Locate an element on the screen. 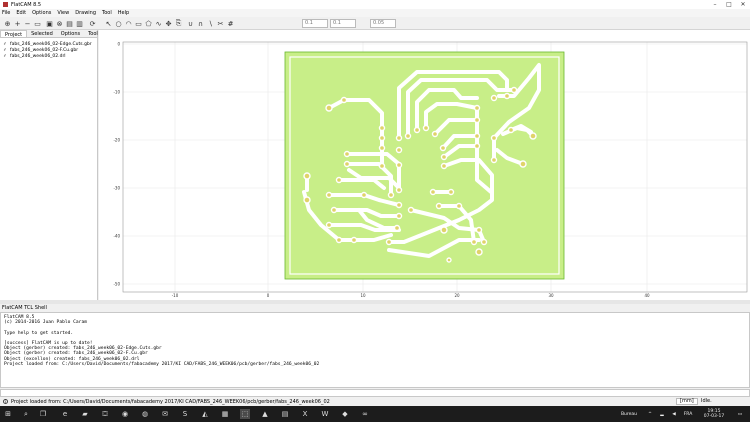 The width and height of the screenshot is (750, 422). menu-tool: Tool is located at coordinates (107, 13).